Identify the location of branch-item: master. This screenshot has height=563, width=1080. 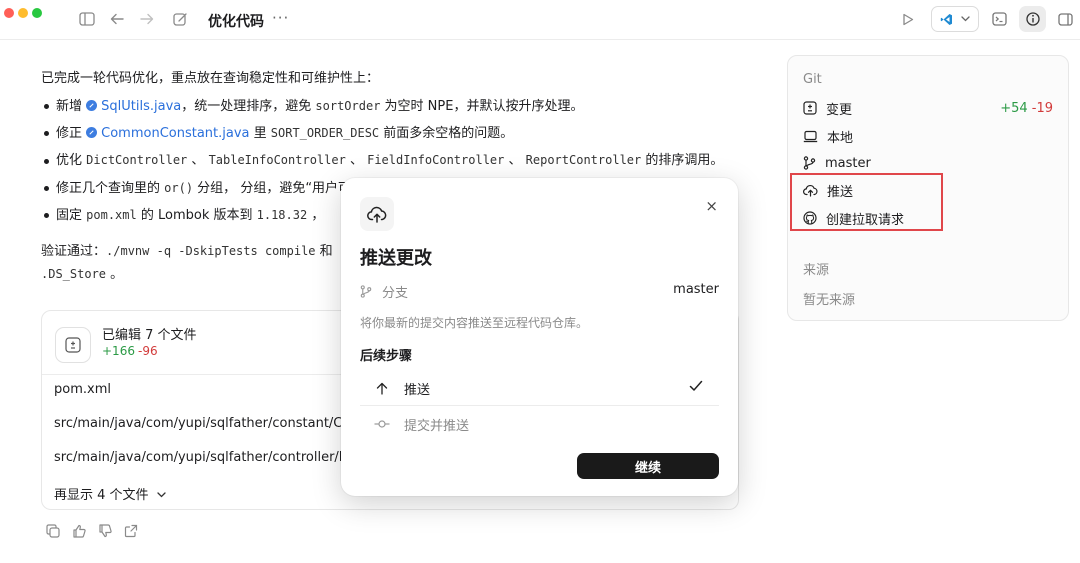
(837, 163).